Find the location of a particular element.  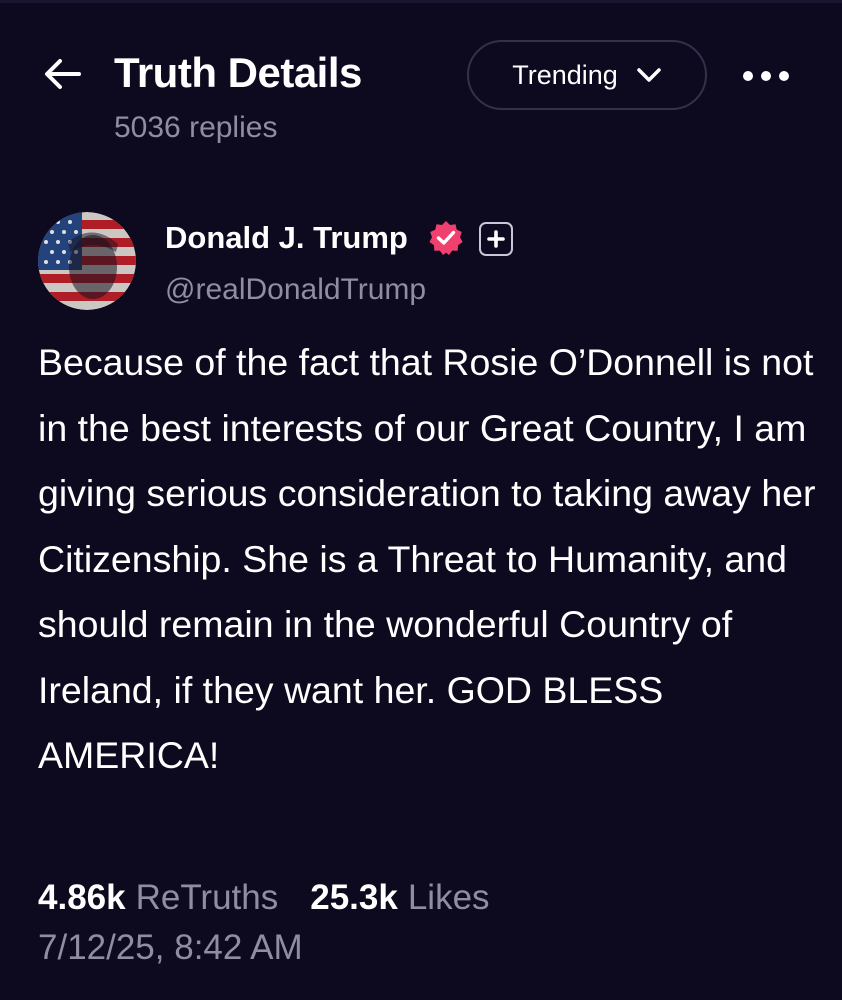

more-horizontal-icon is located at coordinates (766, 76).